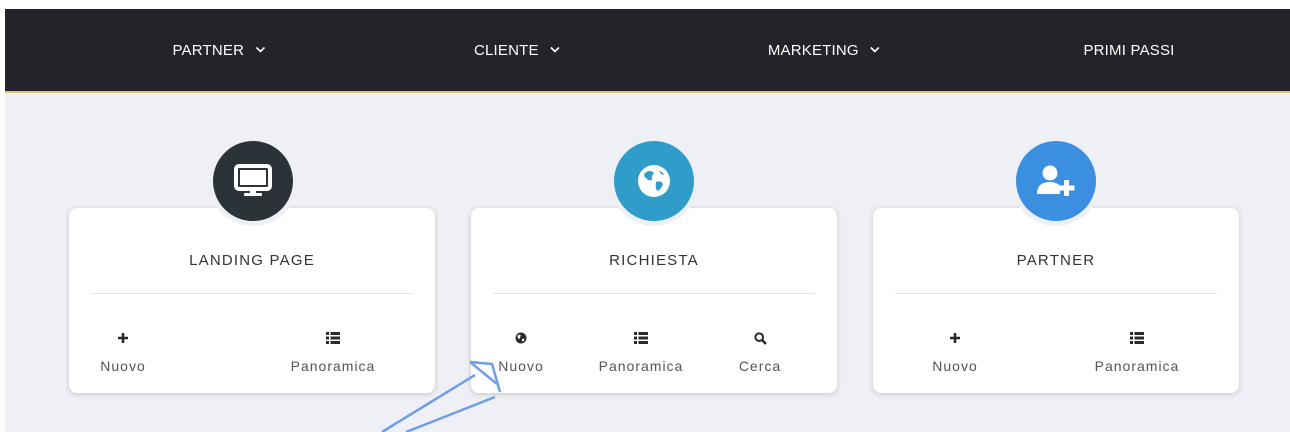  Describe the element at coordinates (1056, 260) in the screenshot. I see `card-title: PARTNER` at that location.